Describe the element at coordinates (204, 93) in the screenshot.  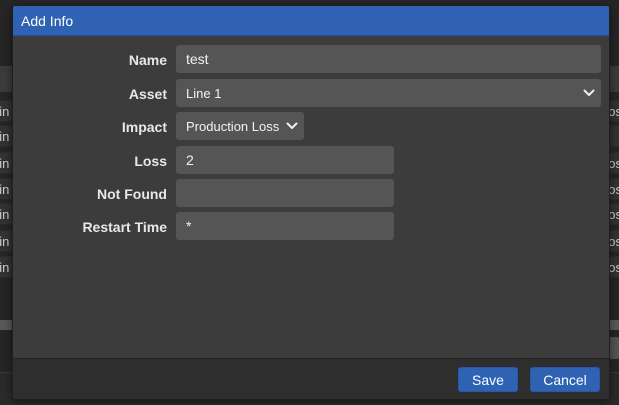
I see `asset-selected-value: Line 1` at that location.